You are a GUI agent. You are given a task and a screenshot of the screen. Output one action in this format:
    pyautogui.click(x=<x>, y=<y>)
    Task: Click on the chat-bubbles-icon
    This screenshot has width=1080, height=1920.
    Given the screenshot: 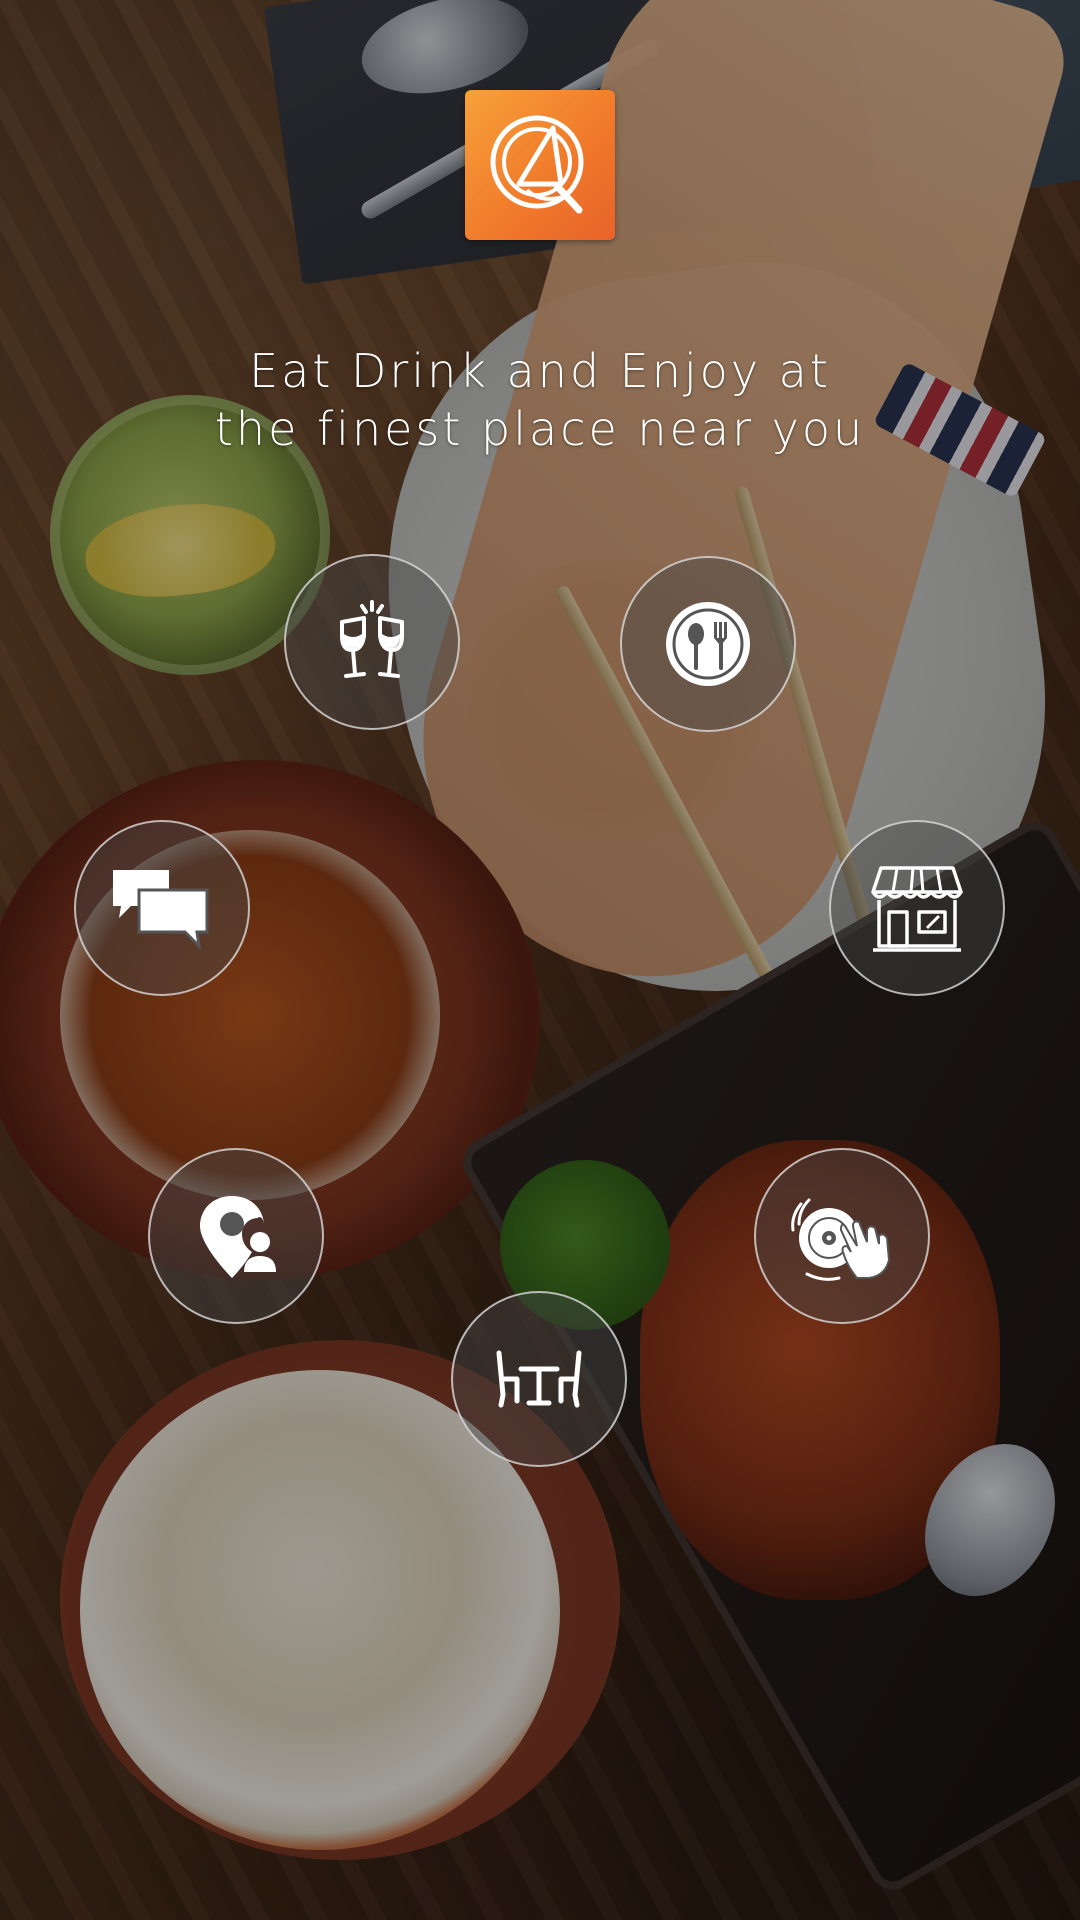 What is the action you would take?
    pyautogui.click(x=161, y=910)
    